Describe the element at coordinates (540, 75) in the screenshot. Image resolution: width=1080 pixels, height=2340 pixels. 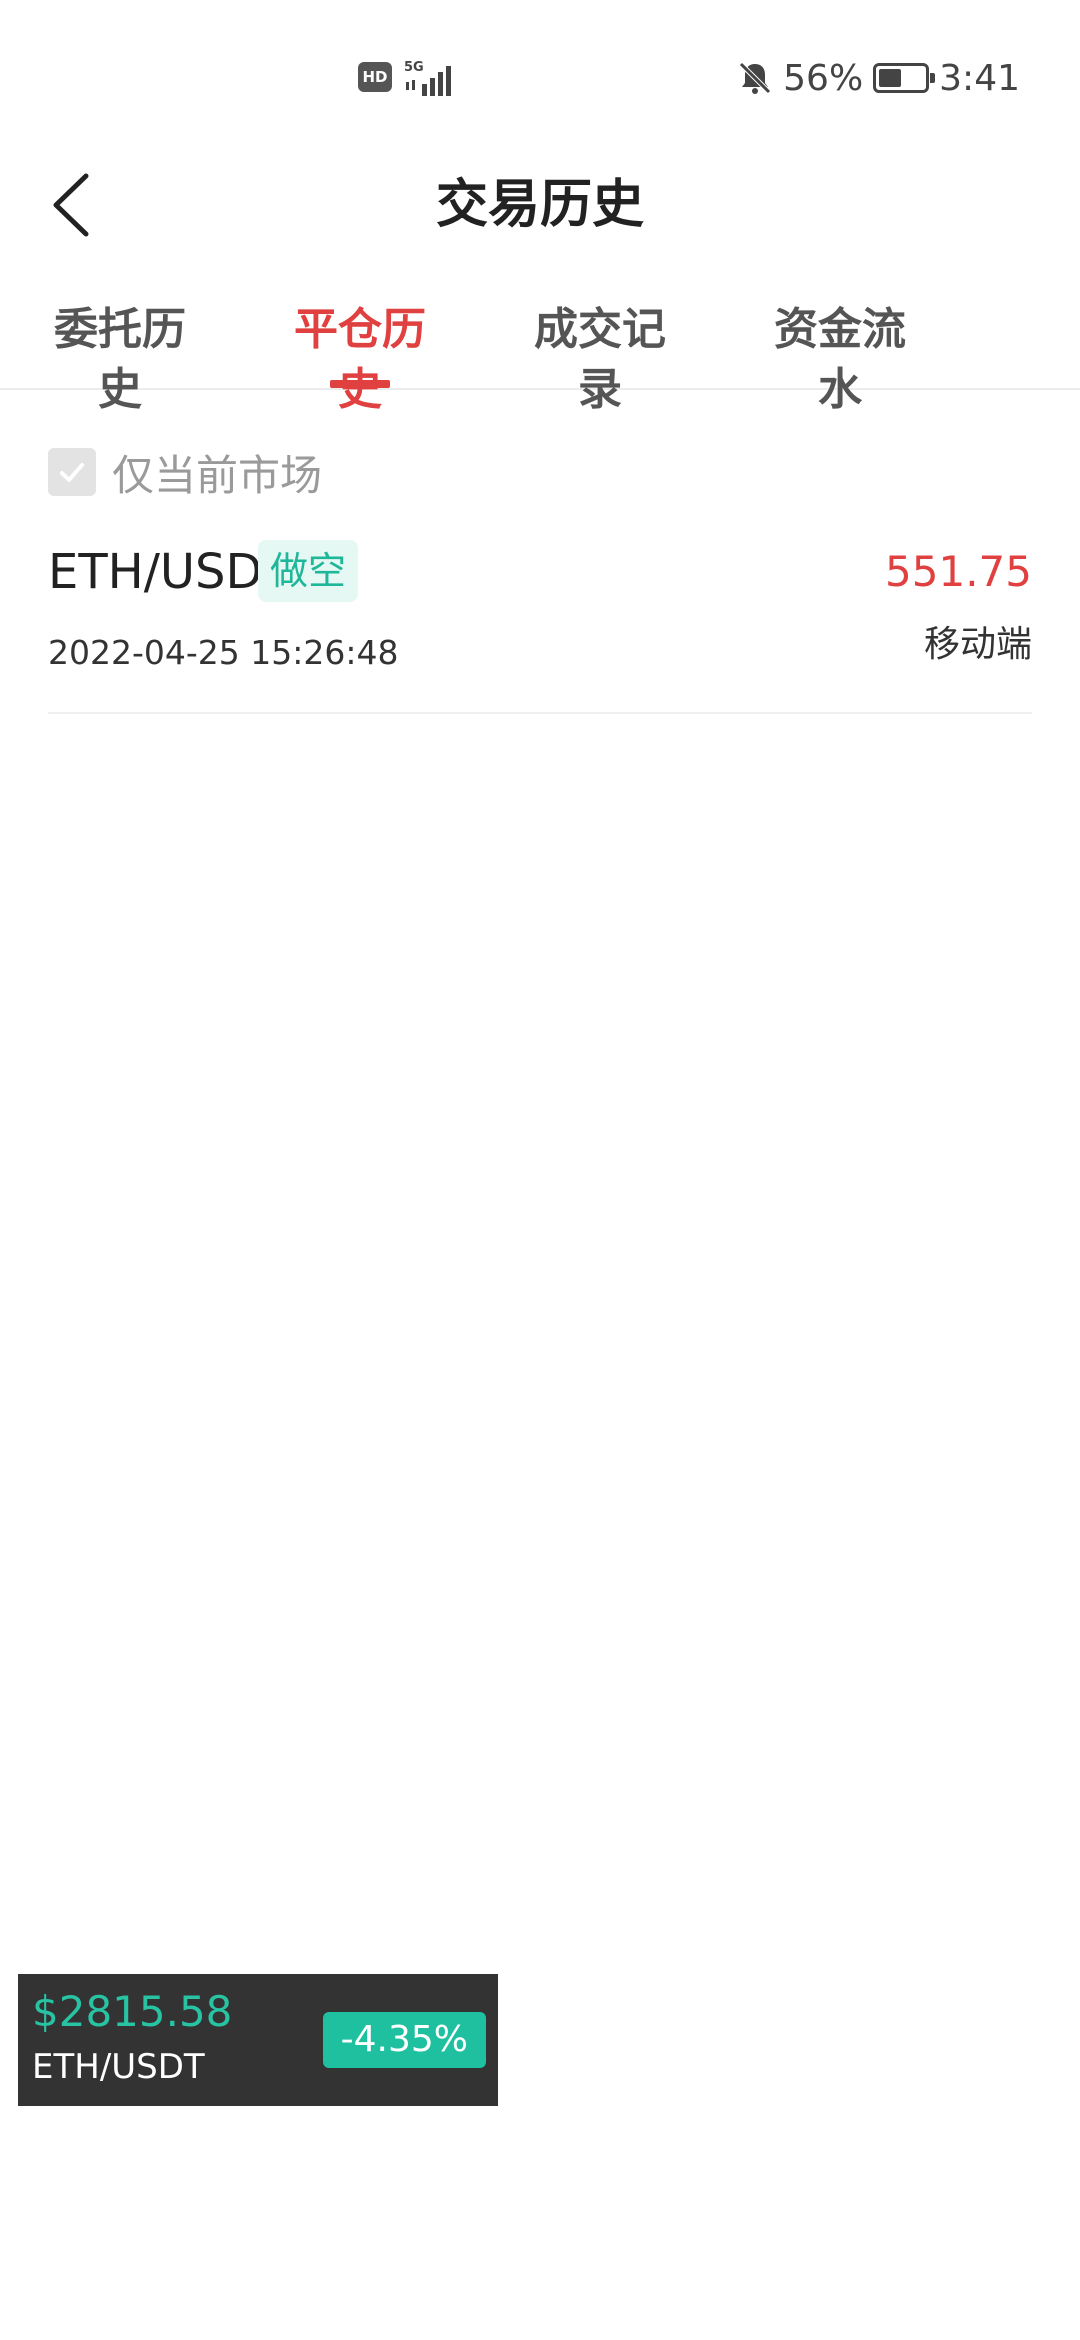
I see `status-bar: HD 5G 56% 3:41` at that location.